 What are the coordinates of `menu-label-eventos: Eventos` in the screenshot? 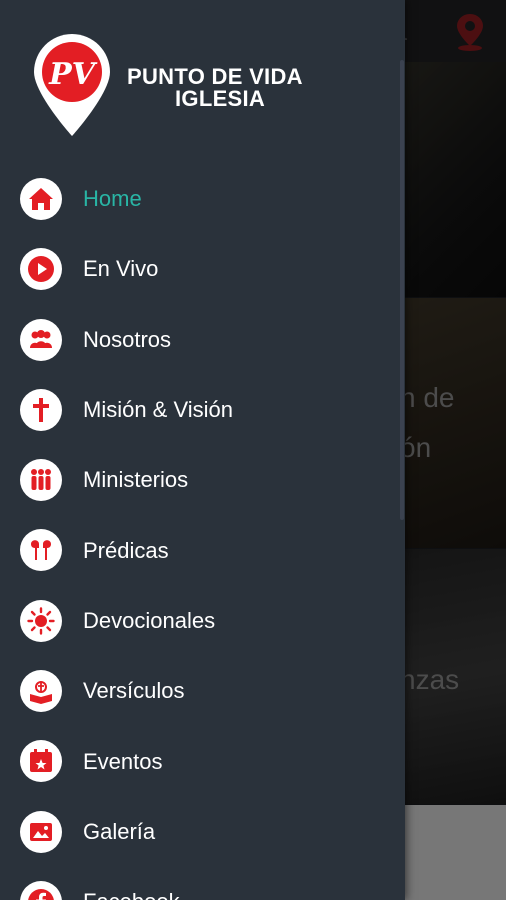 It's located at (123, 761).